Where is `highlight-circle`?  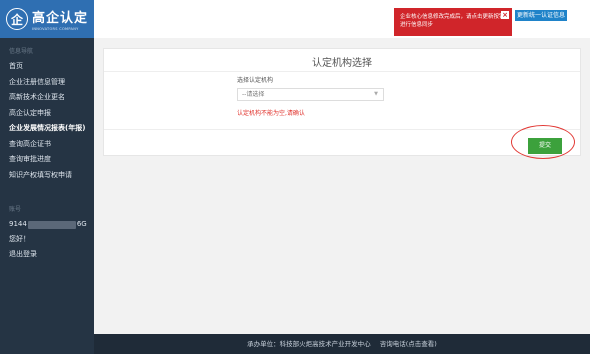 highlight-circle is located at coordinates (543, 142).